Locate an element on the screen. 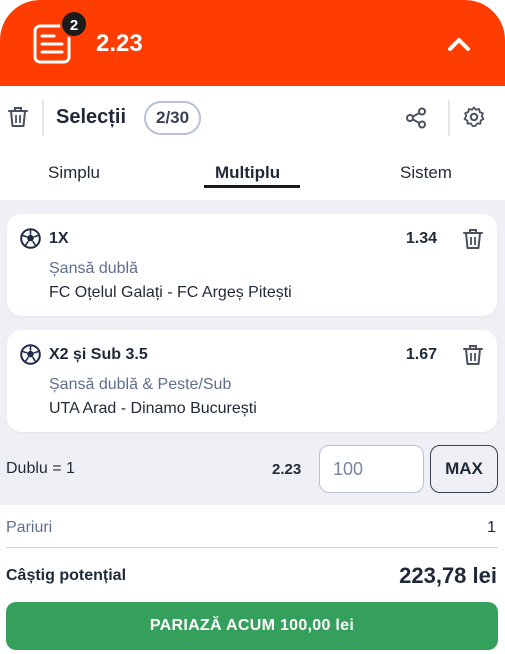 Image resolution: width=505 pixels, height=654 pixels. selection-odds: 1.67 is located at coordinates (421, 354).